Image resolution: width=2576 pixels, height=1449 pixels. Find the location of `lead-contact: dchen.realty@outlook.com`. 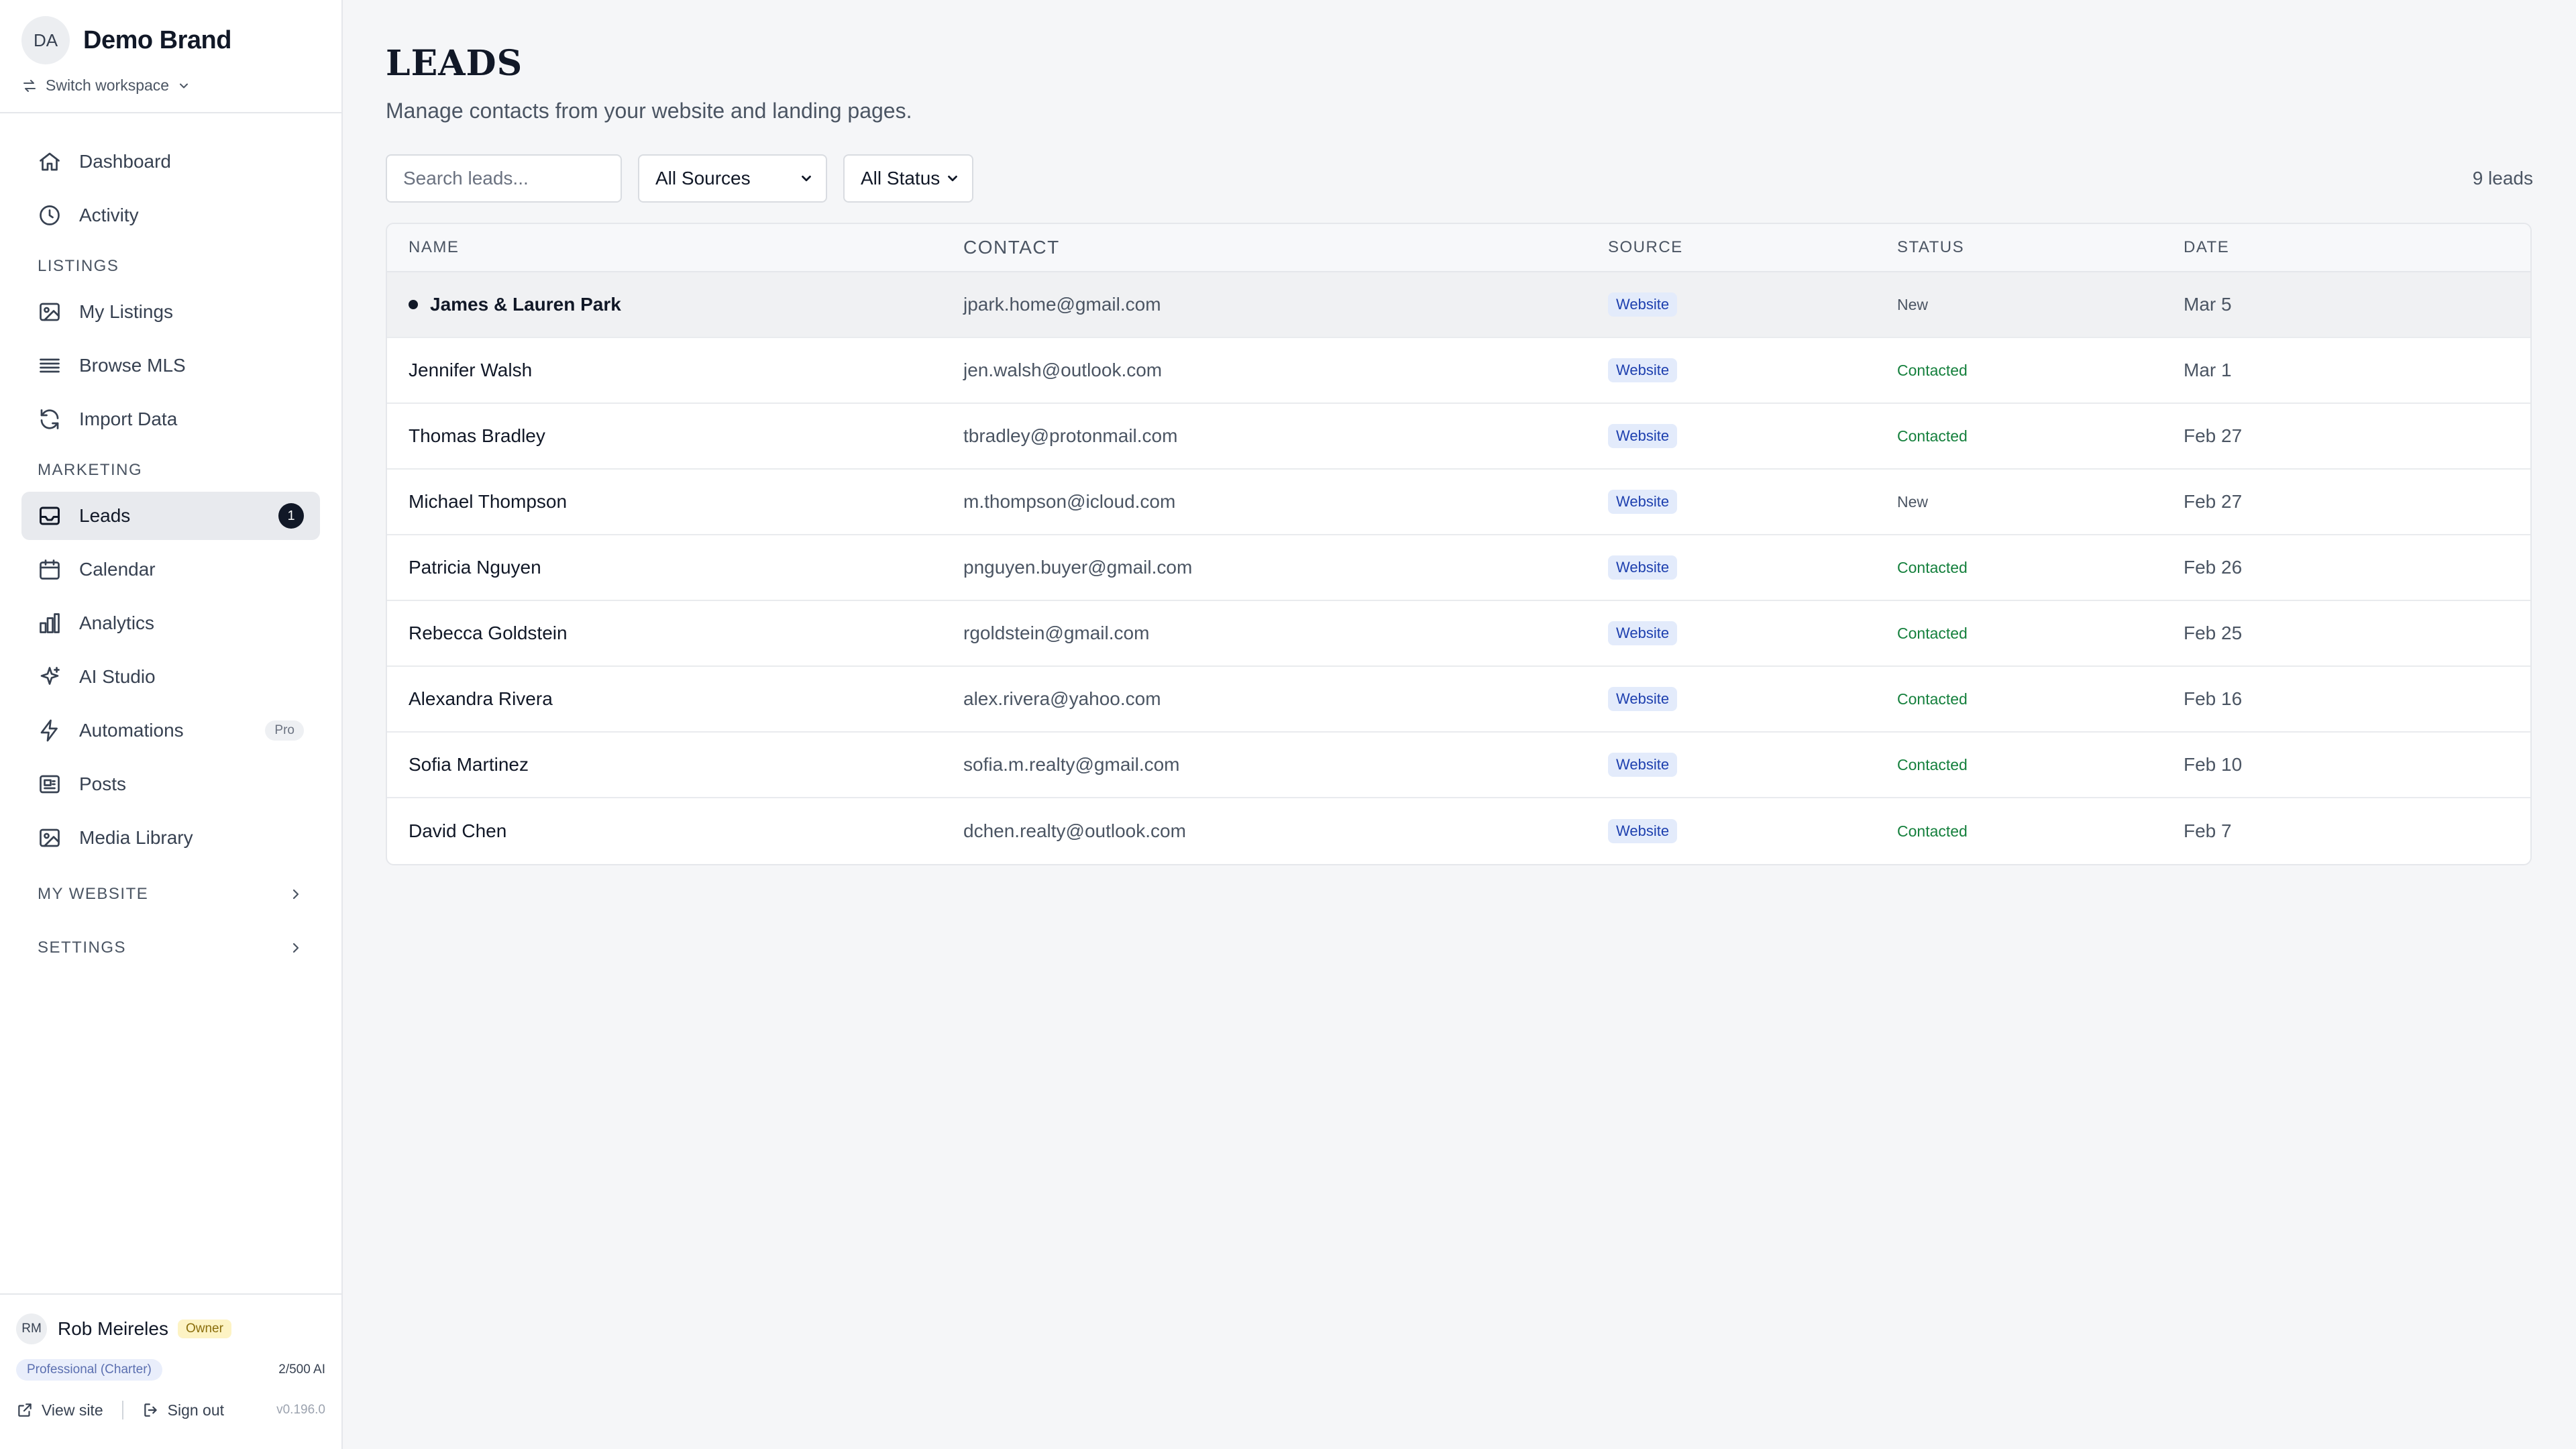

lead-contact: dchen.realty@outlook.com is located at coordinates (1074, 830).